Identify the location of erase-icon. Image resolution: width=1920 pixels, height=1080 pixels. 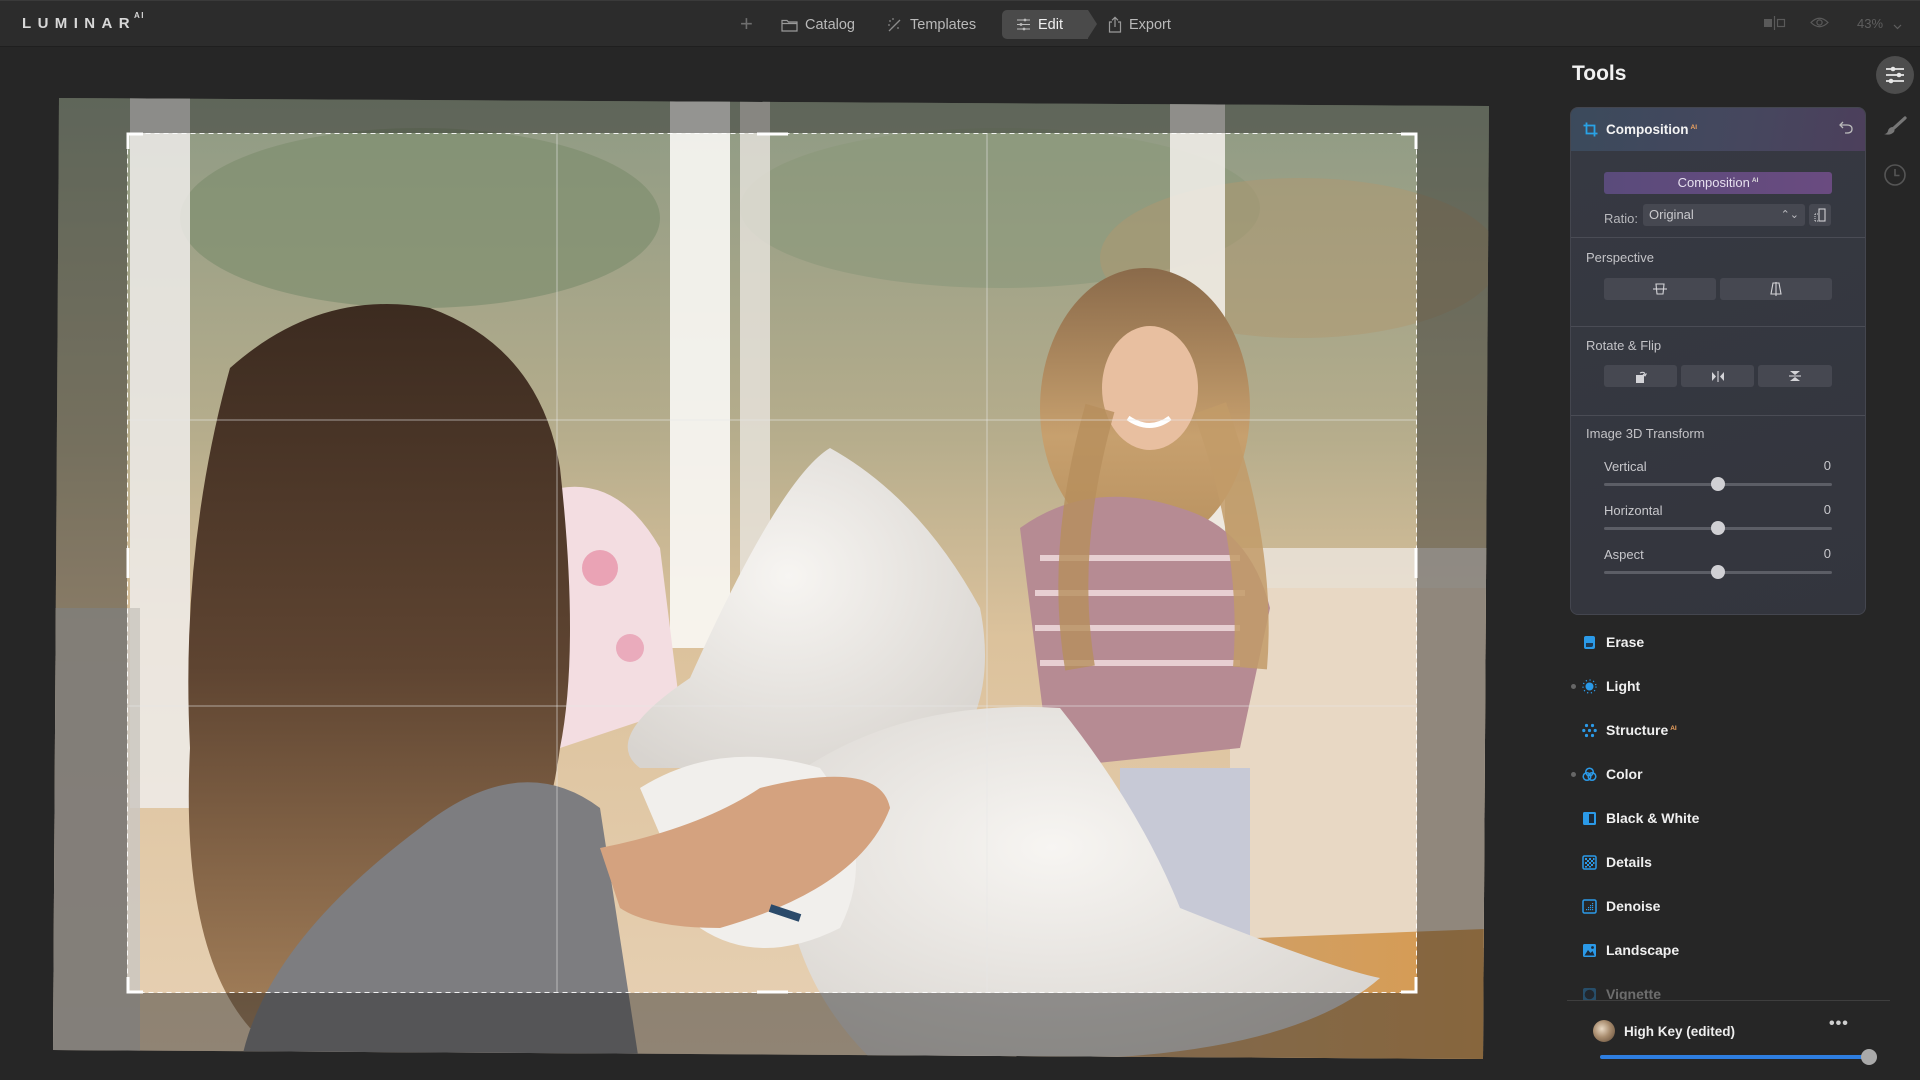
(1589, 642).